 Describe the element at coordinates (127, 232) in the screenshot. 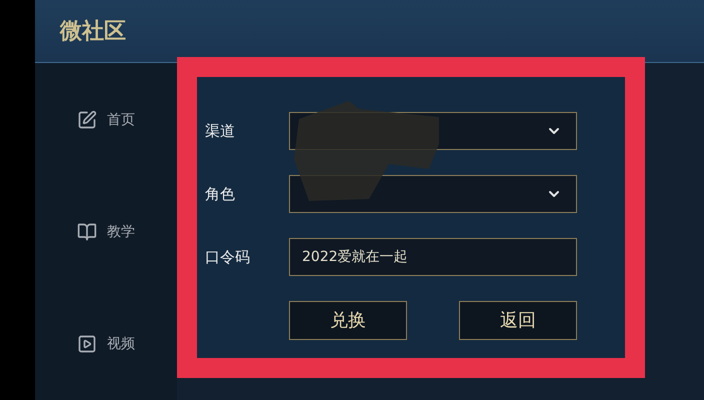

I see `sidebar-item: 教学` at that location.